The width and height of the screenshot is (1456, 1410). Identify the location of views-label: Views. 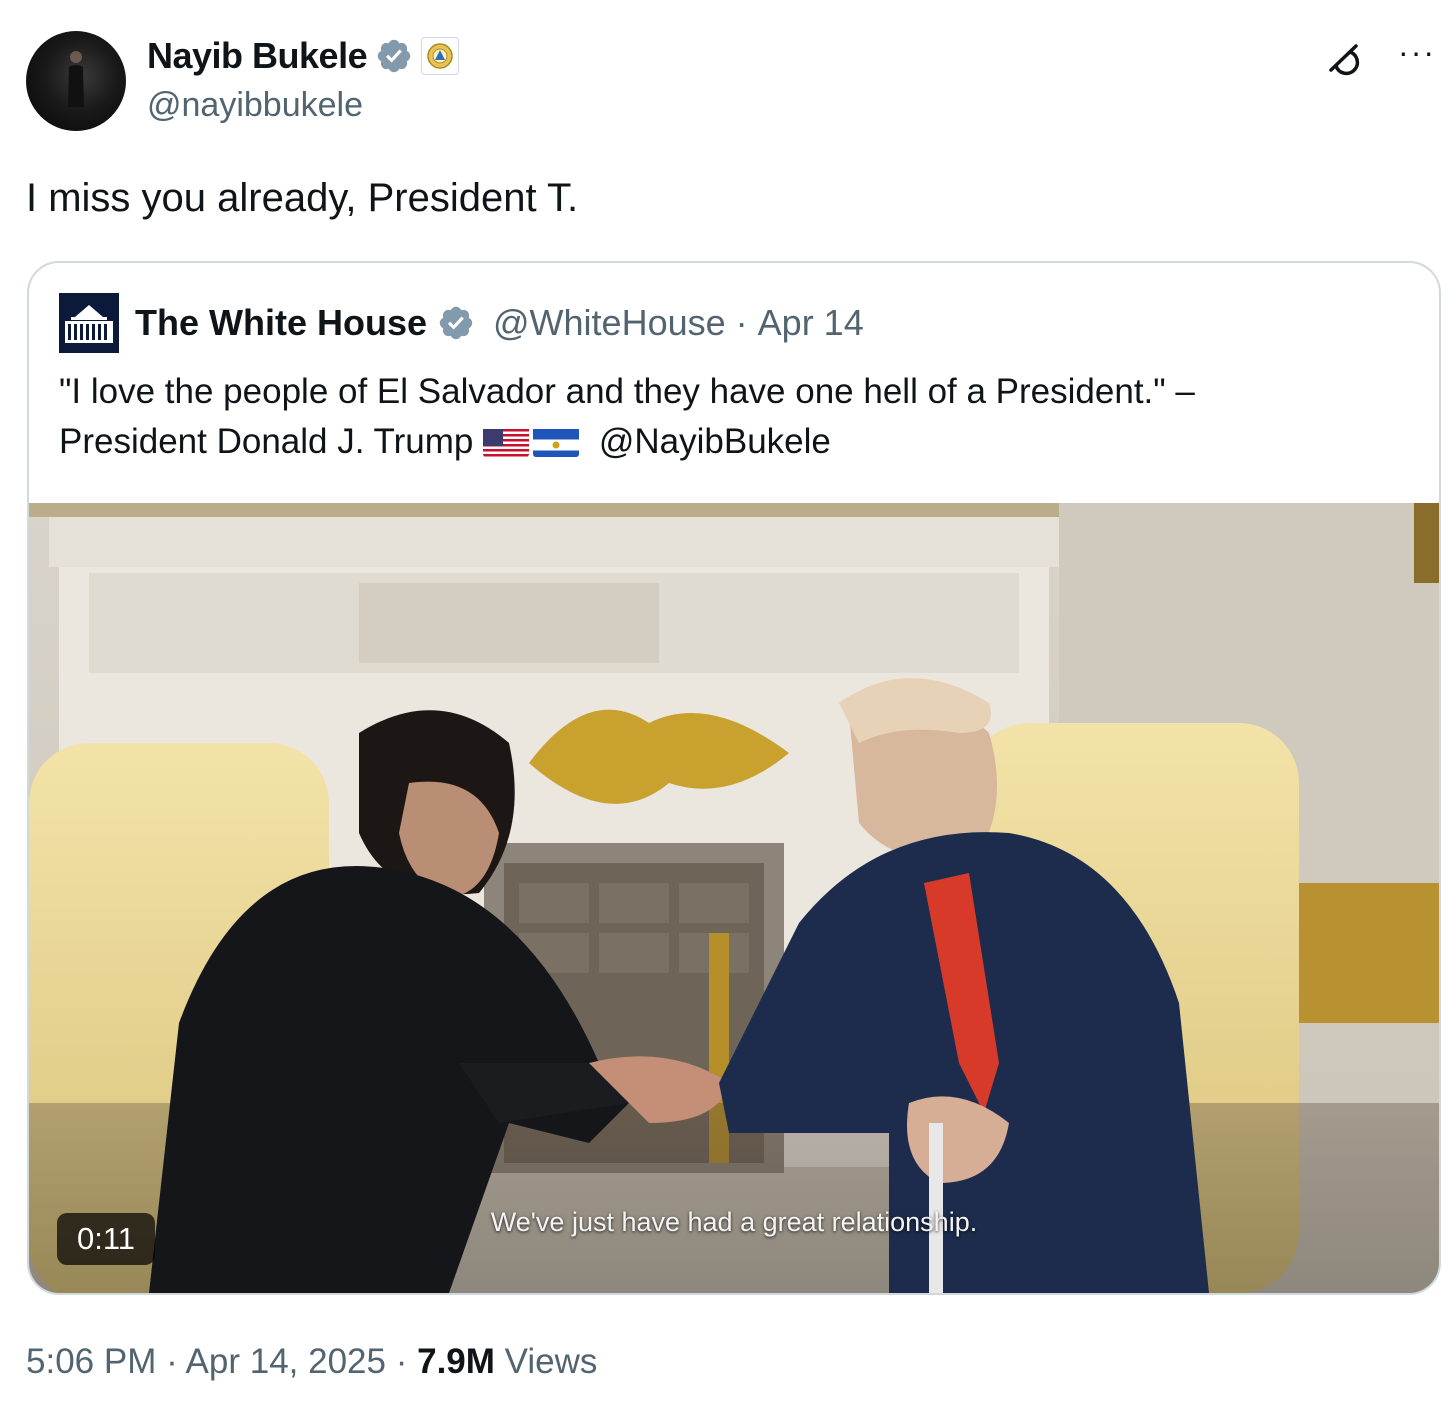
(551, 1361).